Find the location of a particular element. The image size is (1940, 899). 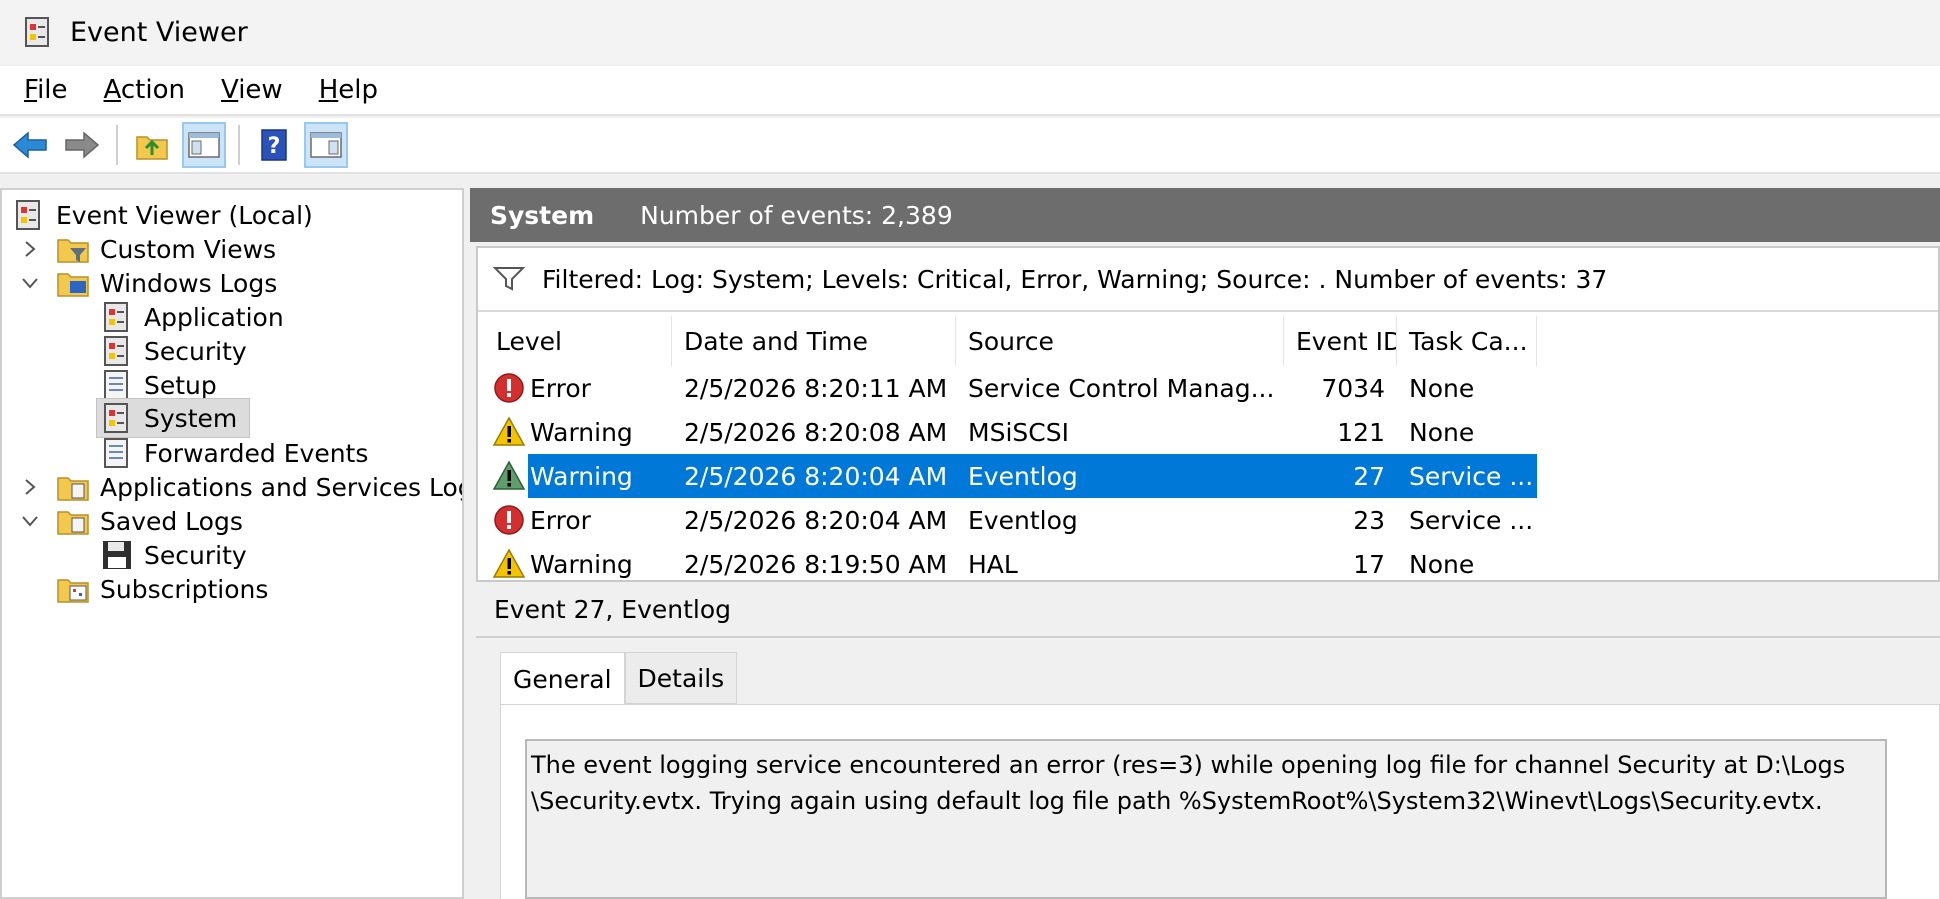

show-hide-console-tree-button is located at coordinates (204, 145).